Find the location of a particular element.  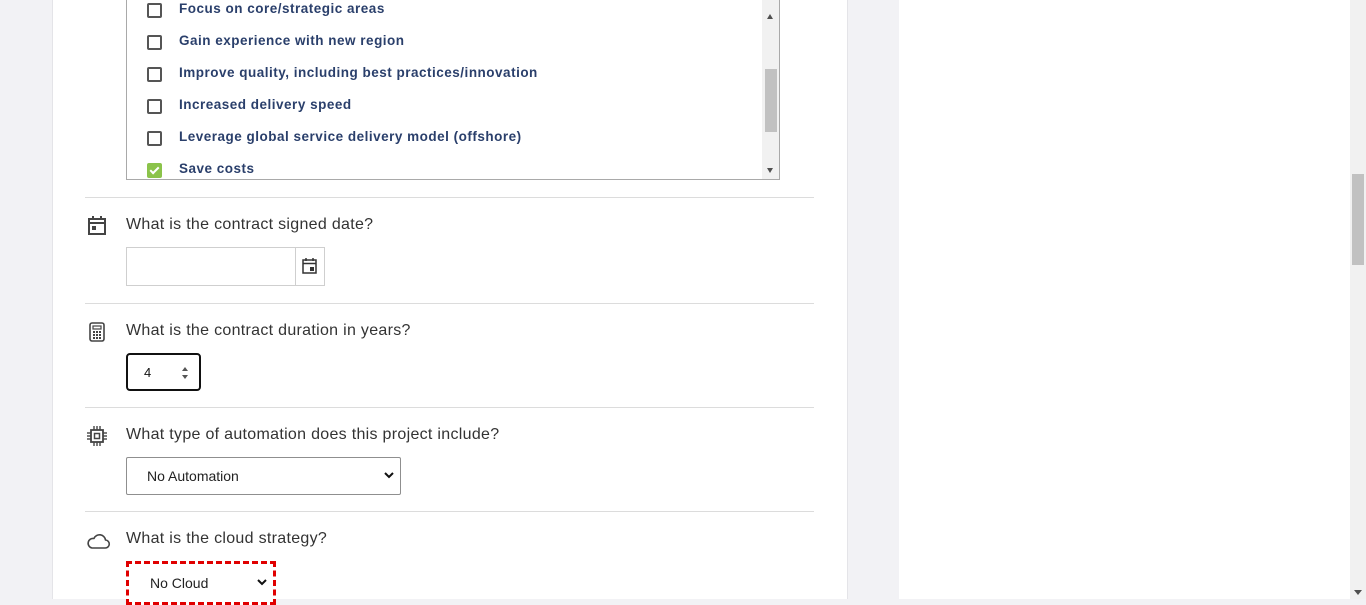

list-item-label: Save costs is located at coordinates (217, 168).